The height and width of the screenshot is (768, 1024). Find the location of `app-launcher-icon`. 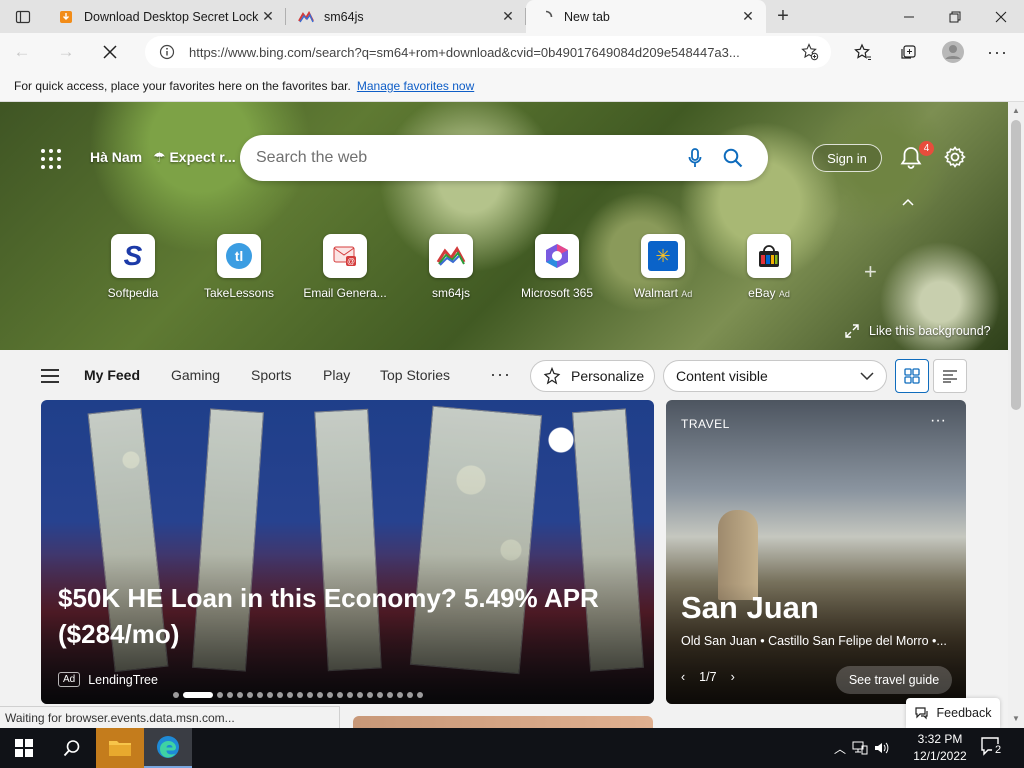

app-launcher-icon is located at coordinates (51, 159).